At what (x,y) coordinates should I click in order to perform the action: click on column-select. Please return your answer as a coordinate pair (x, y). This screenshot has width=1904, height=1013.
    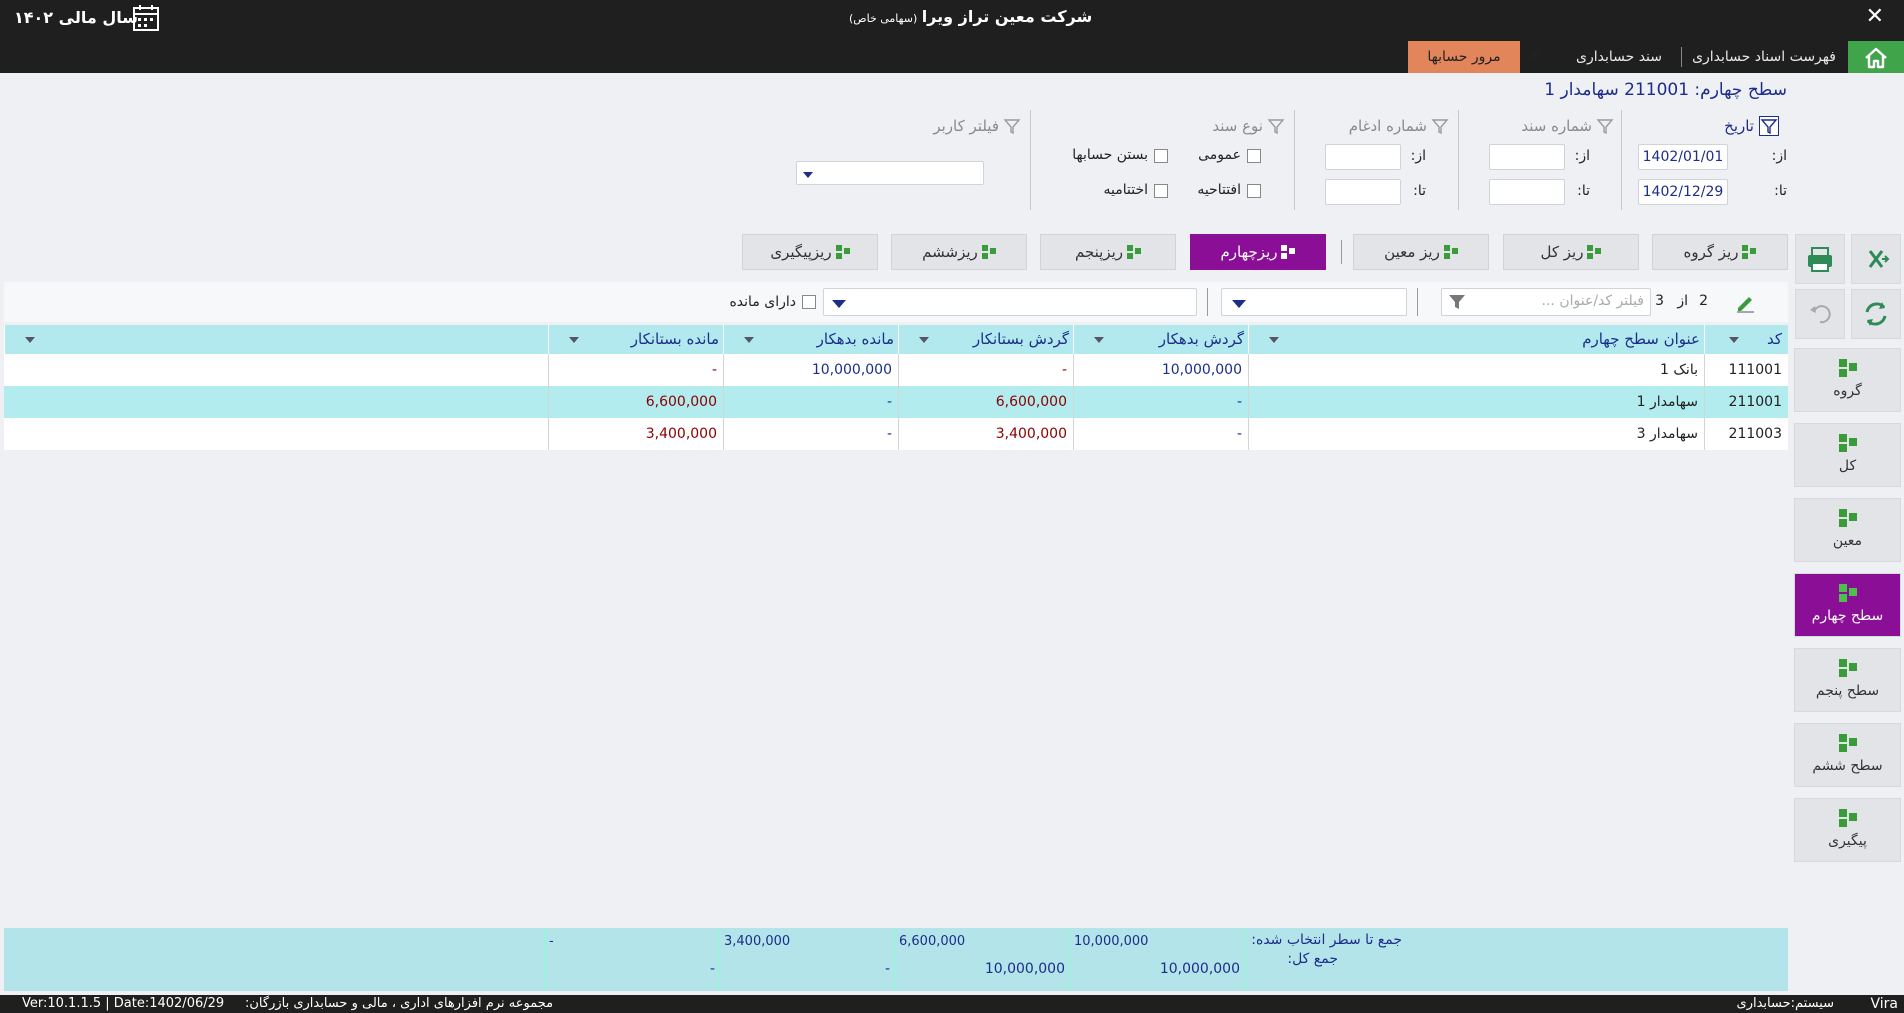
    Looking at the image, I should click on (1314, 302).